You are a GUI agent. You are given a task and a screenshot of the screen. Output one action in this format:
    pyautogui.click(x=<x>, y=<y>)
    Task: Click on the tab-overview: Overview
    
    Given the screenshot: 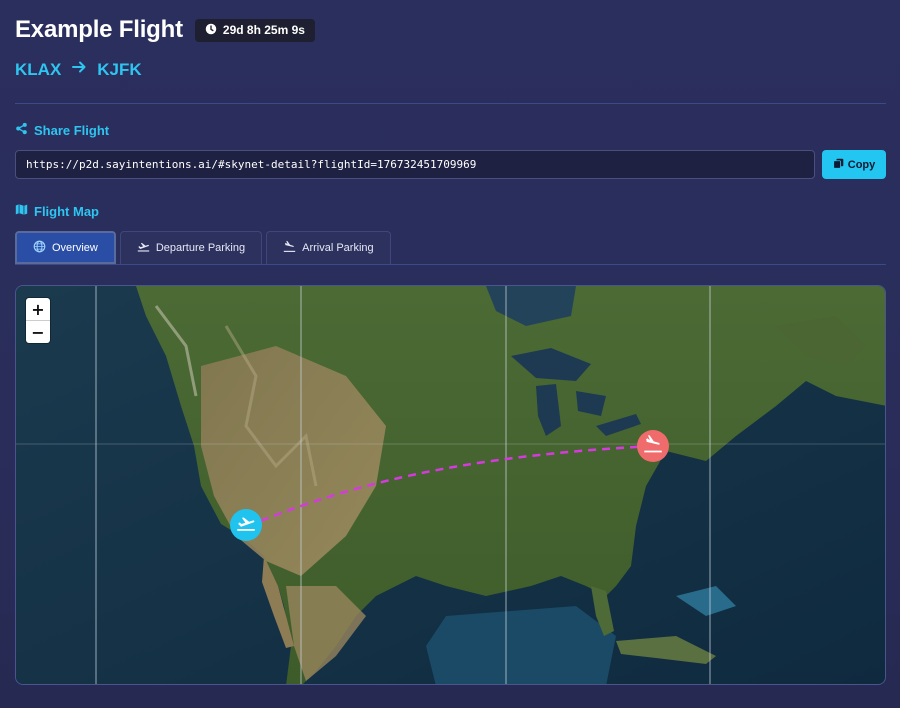 What is the action you would take?
    pyautogui.click(x=65, y=247)
    